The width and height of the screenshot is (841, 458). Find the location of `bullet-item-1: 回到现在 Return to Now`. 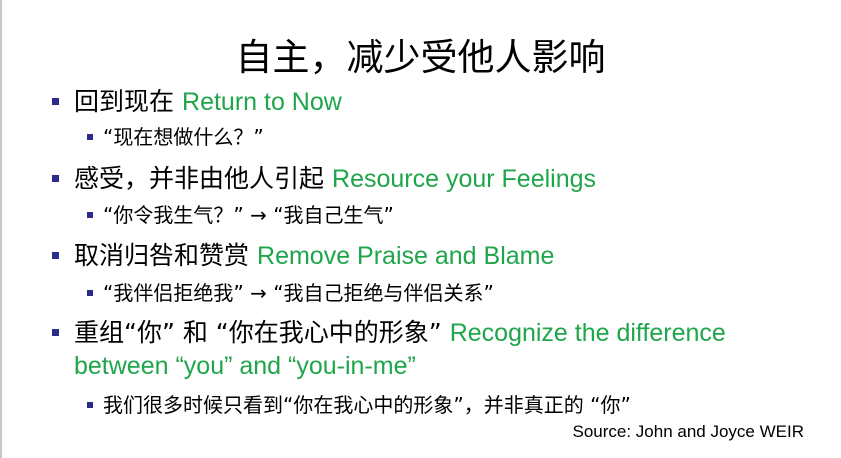

bullet-item-1: 回到现在 Return to Now is located at coordinates (208, 102).